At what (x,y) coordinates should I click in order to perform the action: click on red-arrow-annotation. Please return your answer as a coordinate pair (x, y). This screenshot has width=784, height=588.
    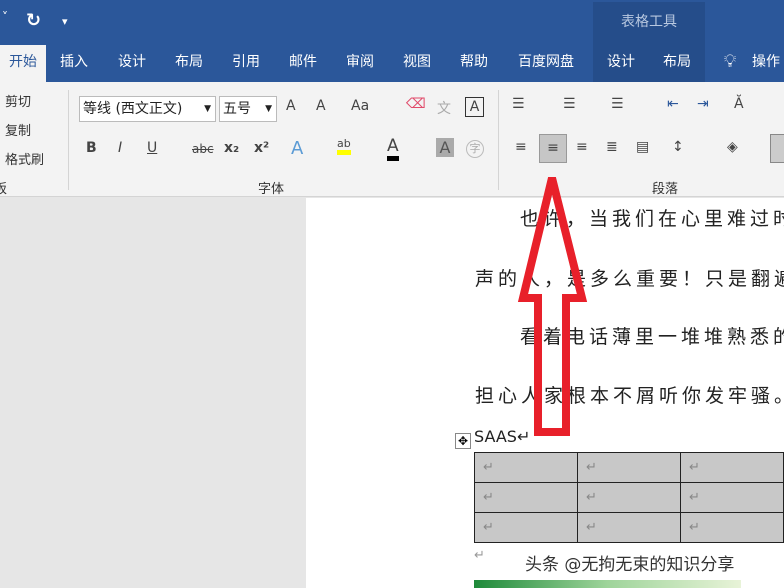
    Looking at the image, I should click on (552, 306).